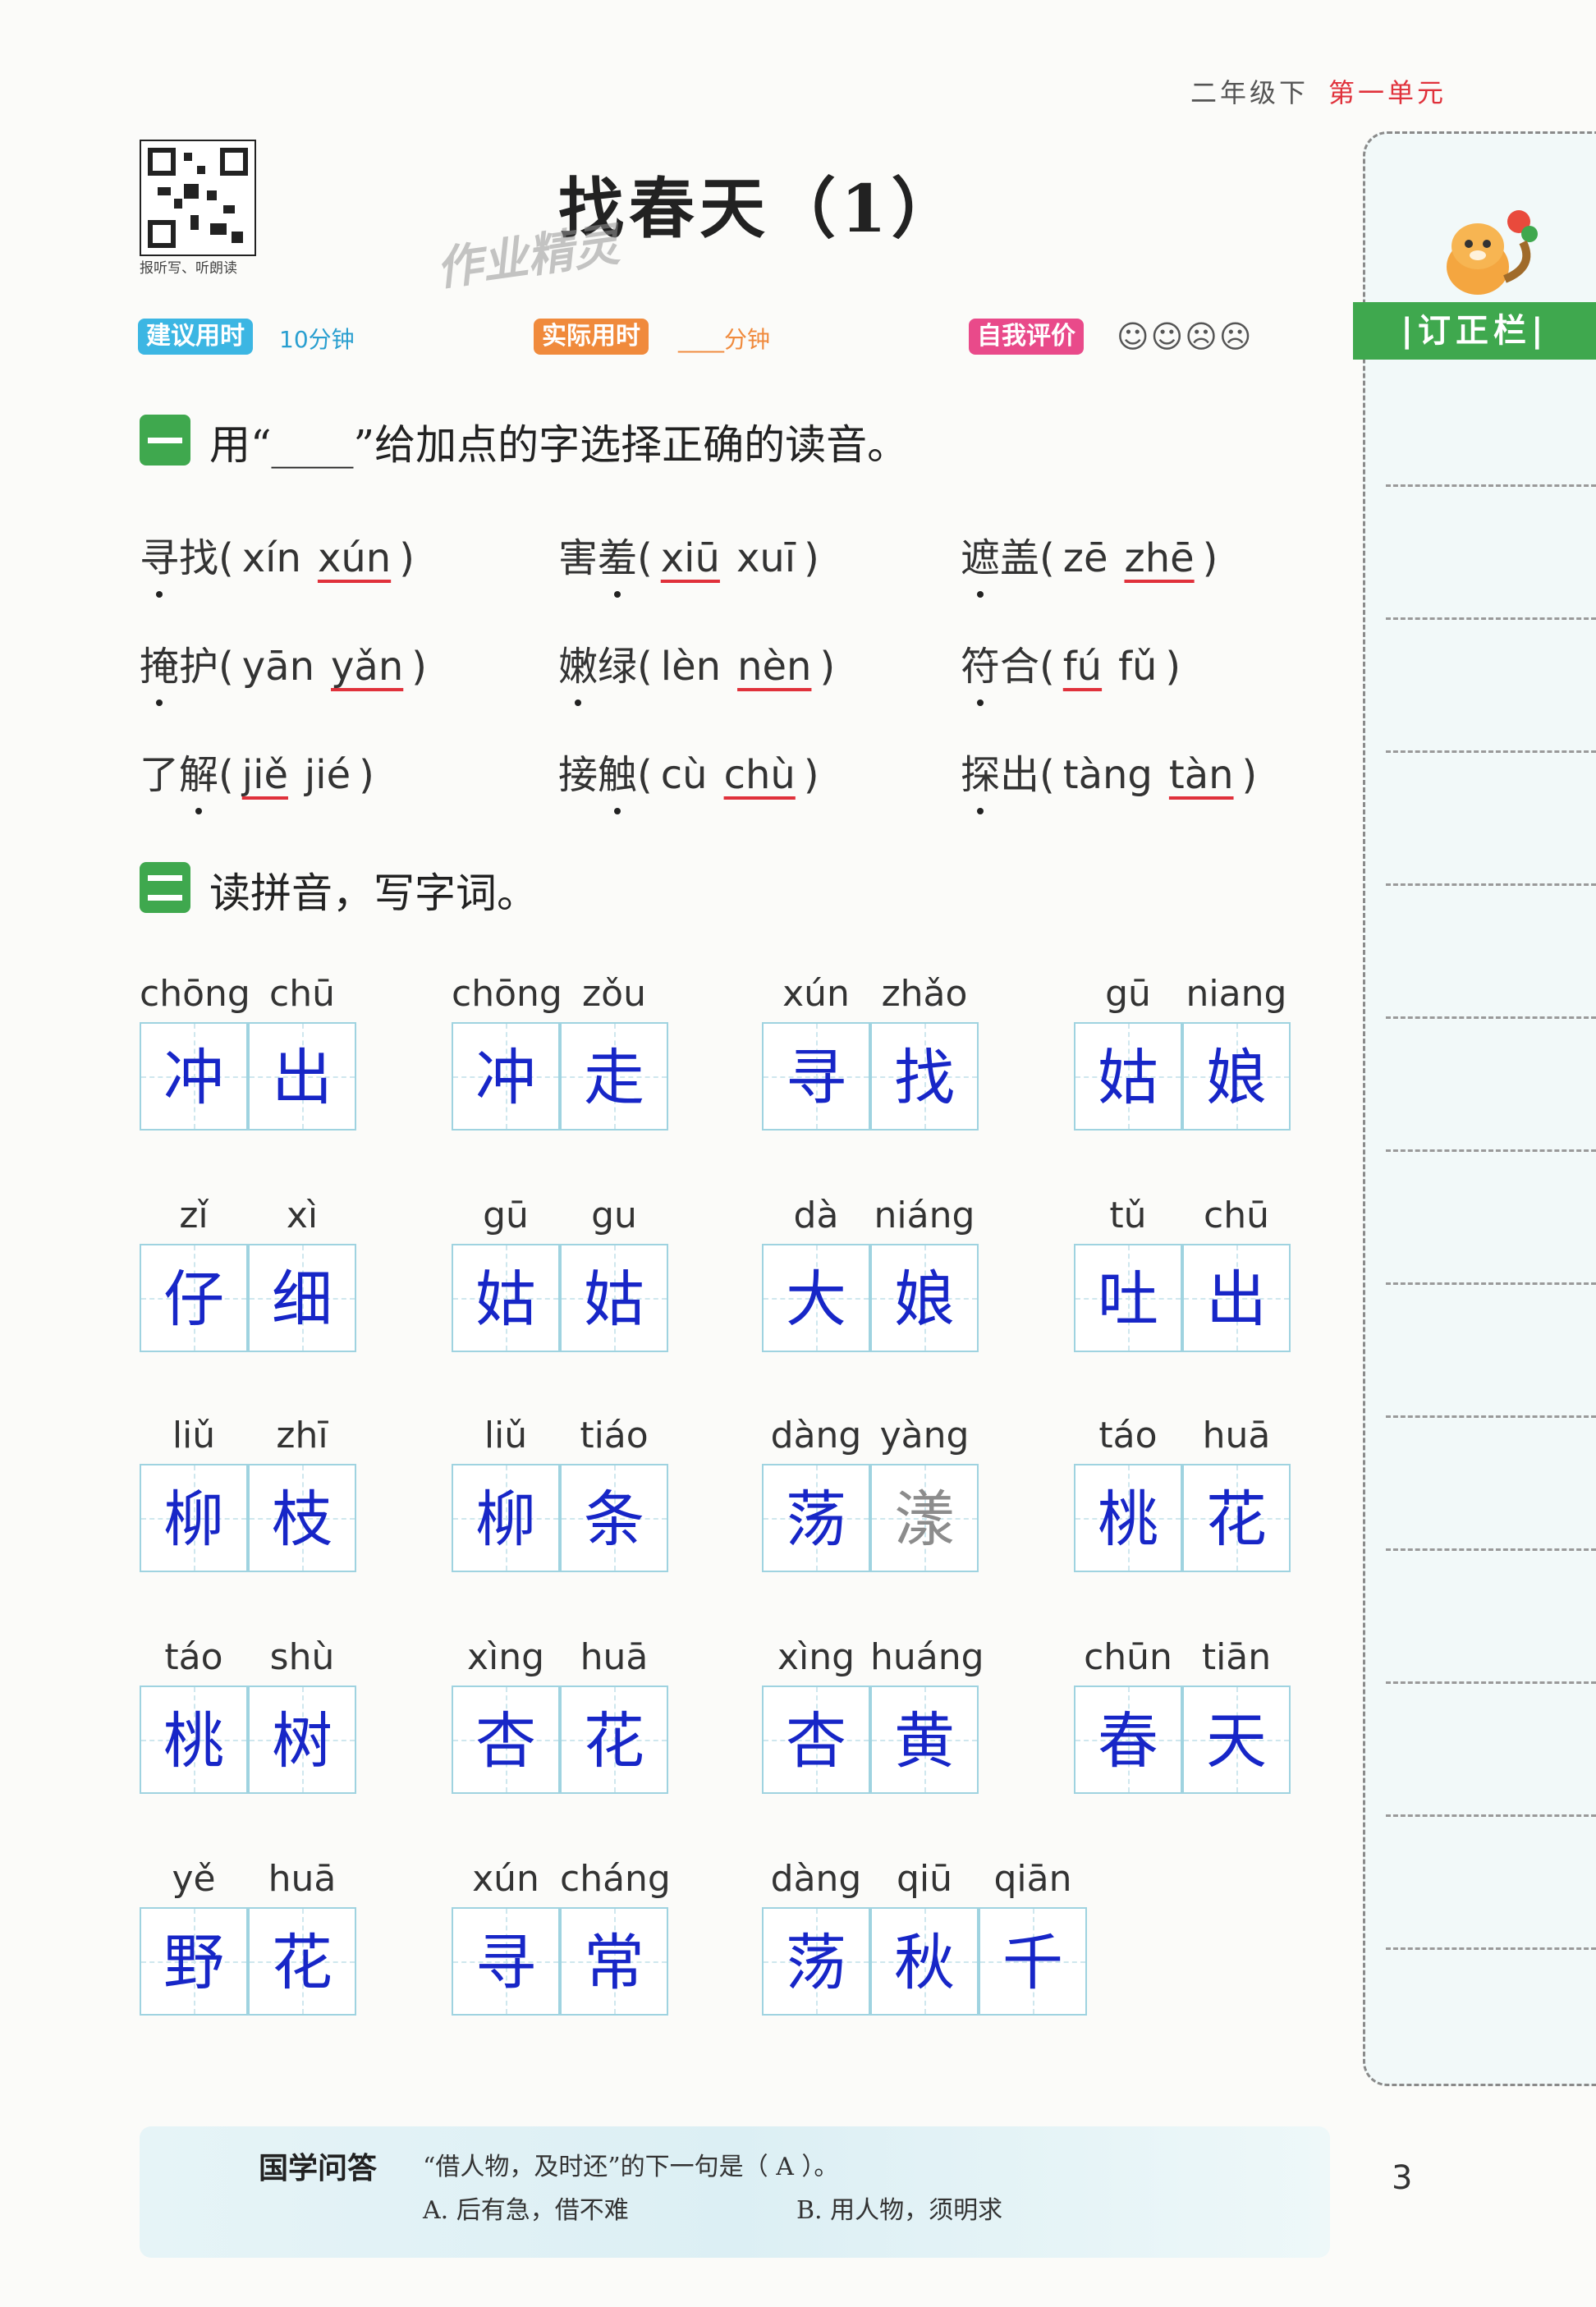 This screenshot has width=1596, height=2307. What do you see at coordinates (760, 208) in the screenshot?
I see `page-title: 找春天（1）` at bounding box center [760, 208].